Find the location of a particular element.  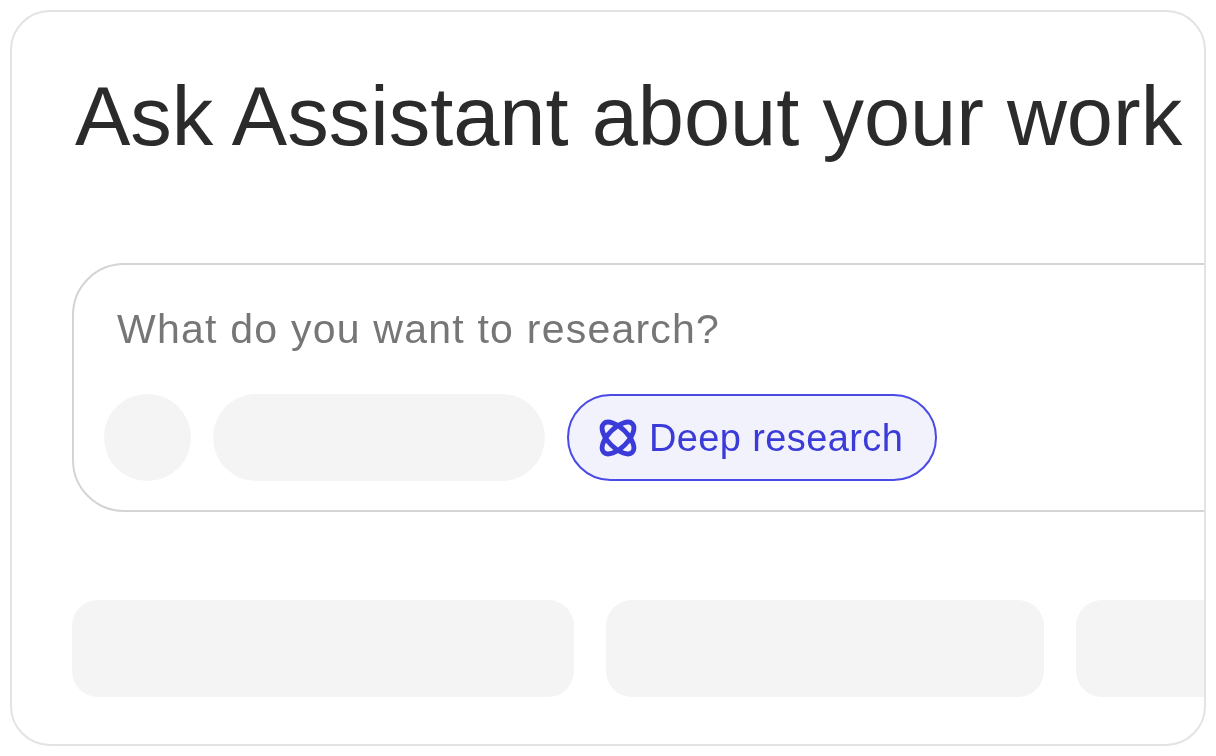

orbit-icon is located at coordinates (618, 437).